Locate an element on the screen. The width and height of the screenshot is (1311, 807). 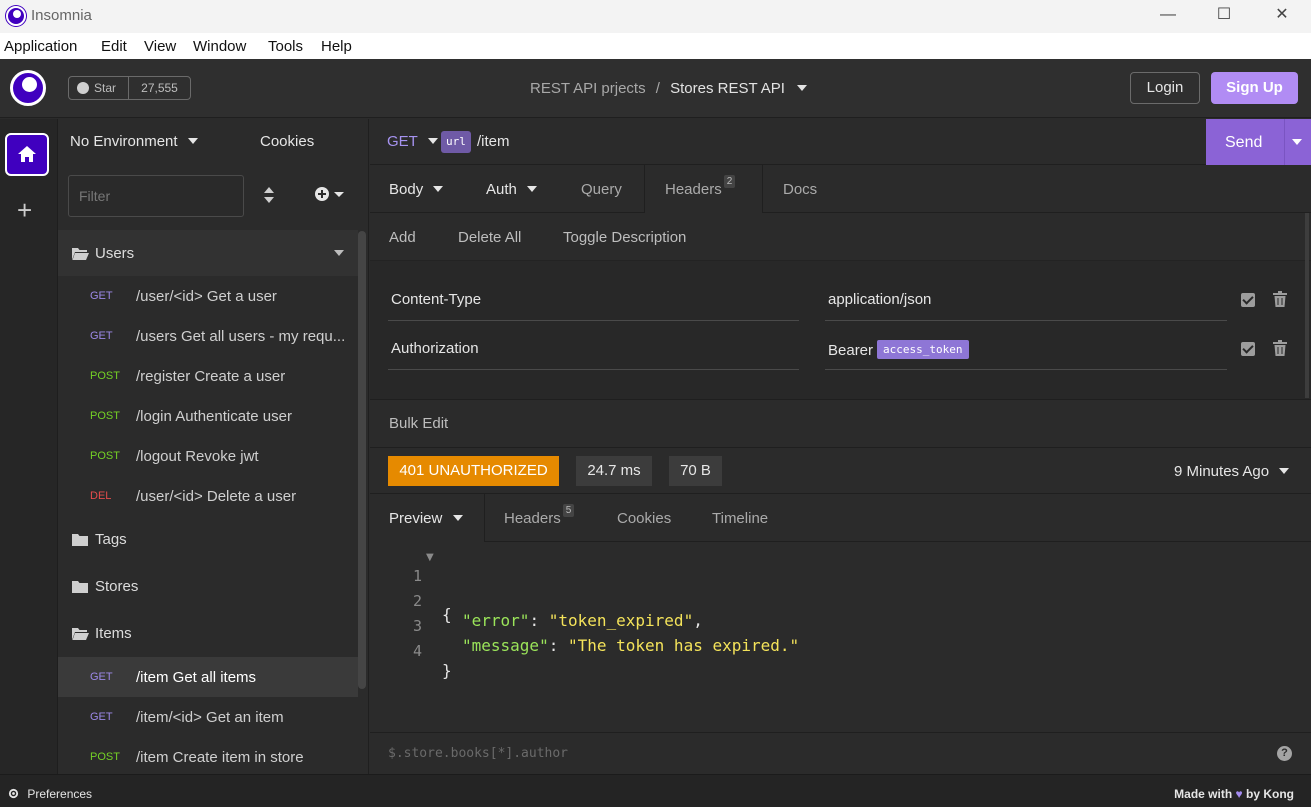
menu-window: Window is located at coordinates (219, 46).